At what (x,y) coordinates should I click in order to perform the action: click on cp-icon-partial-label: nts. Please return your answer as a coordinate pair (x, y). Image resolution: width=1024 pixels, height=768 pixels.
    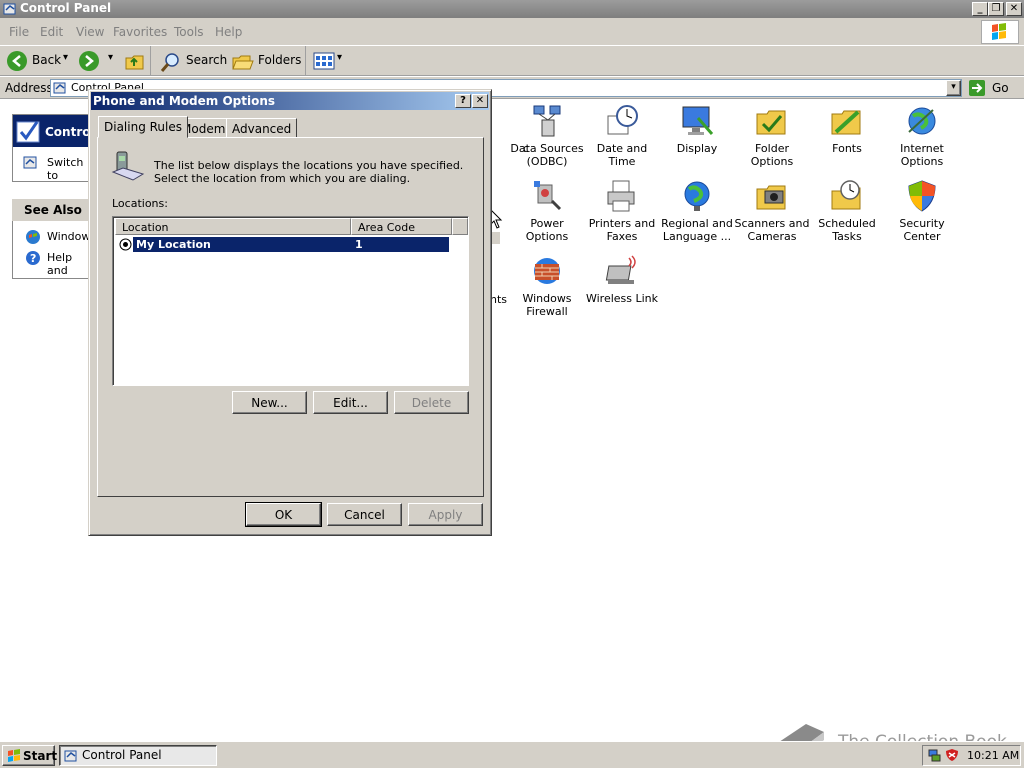
    Looking at the image, I should click on (498, 299).